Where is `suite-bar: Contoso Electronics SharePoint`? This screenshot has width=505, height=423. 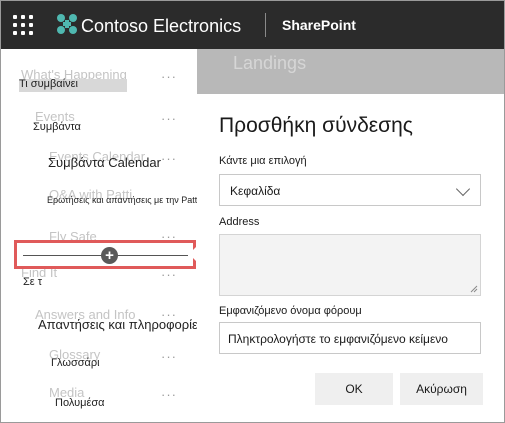
suite-bar: Contoso Electronics SharePoint is located at coordinates (252, 25).